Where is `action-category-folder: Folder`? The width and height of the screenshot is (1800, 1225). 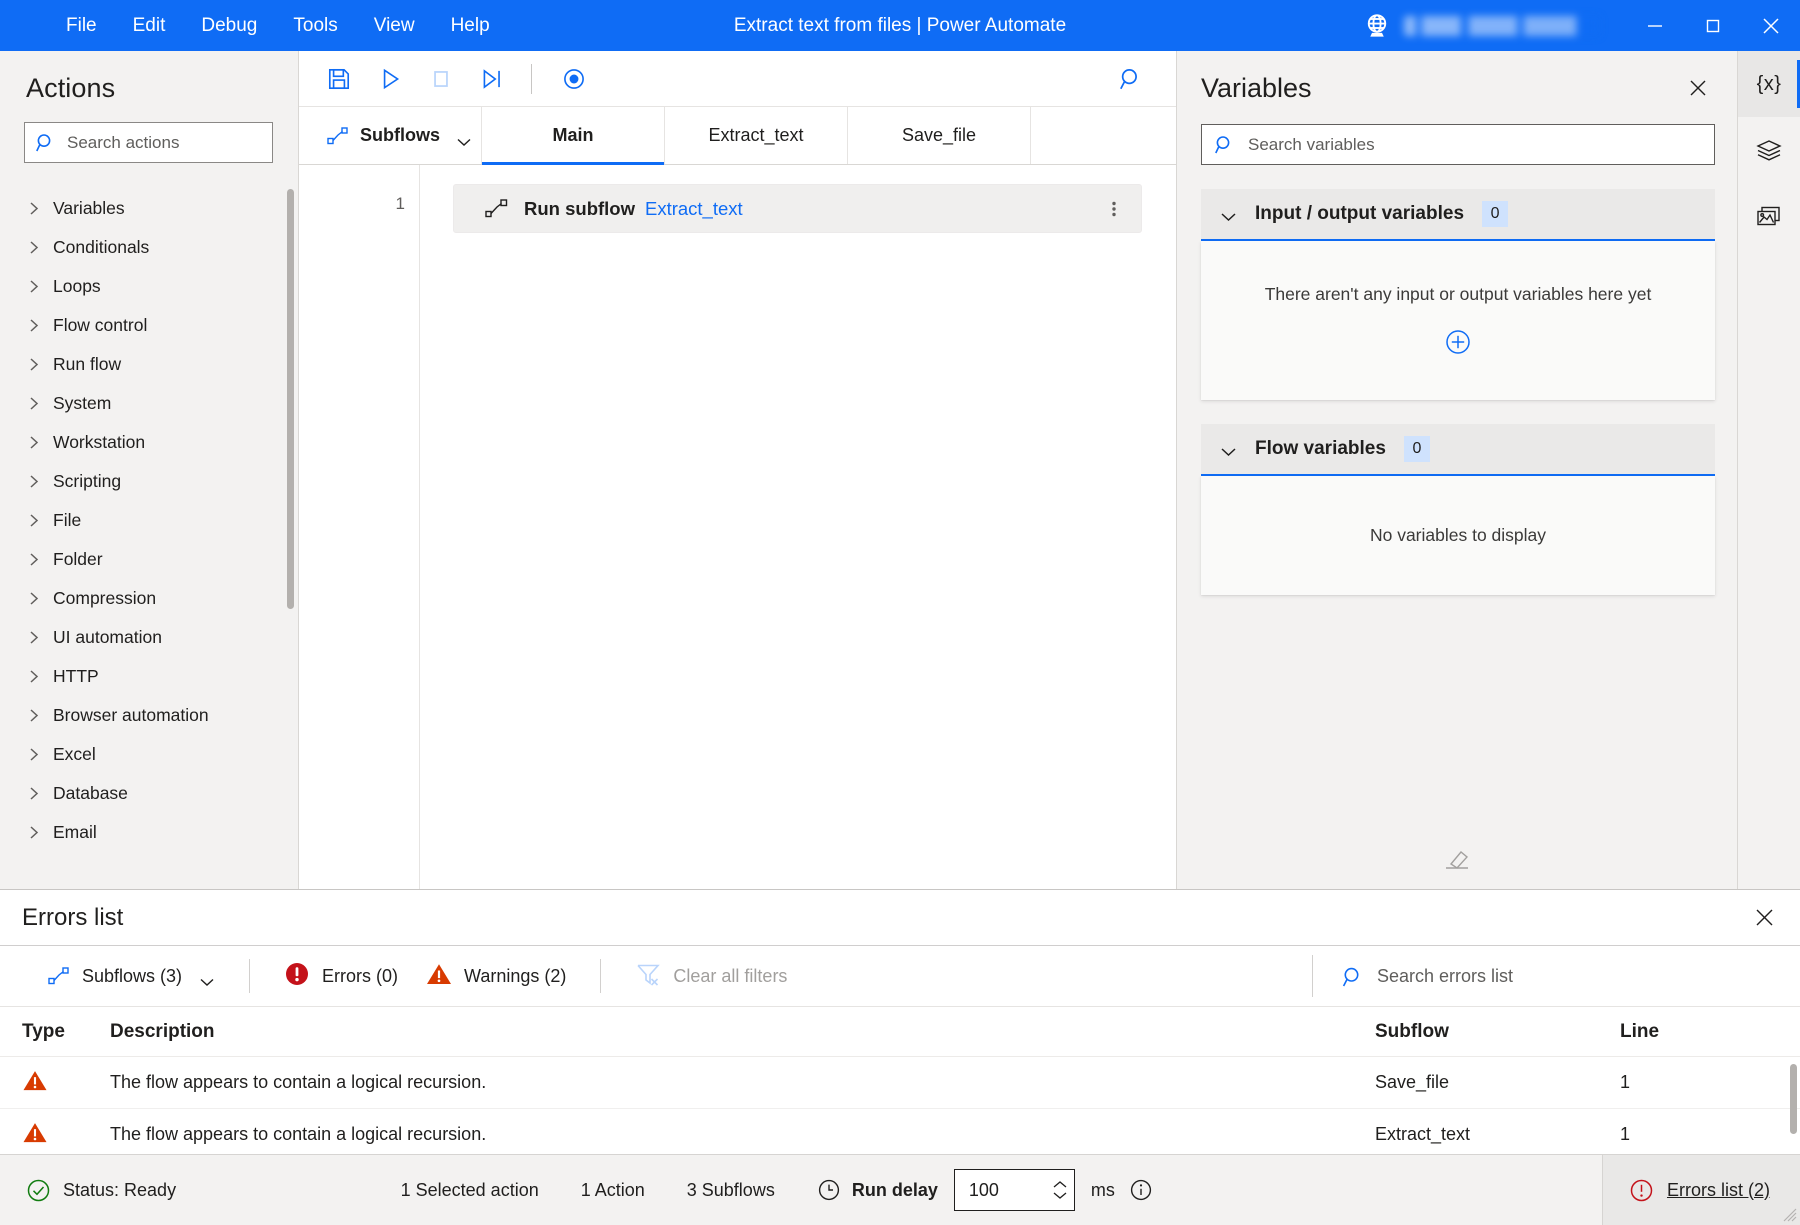
action-category-folder: Folder is located at coordinates (149, 559).